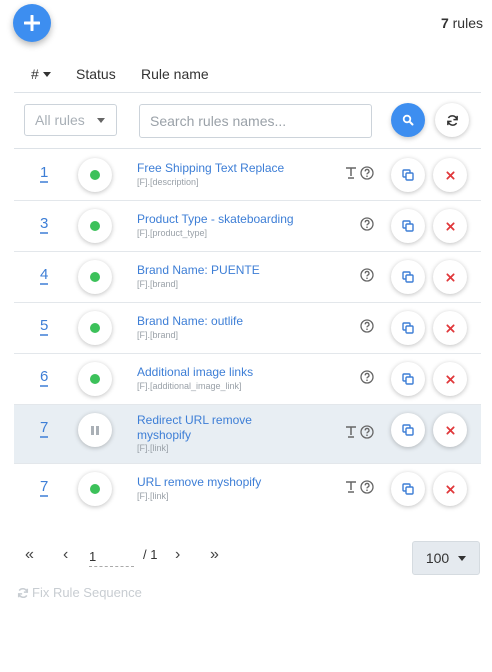  Describe the element at coordinates (96, 74) in the screenshot. I see `col-status-label: Status` at that location.